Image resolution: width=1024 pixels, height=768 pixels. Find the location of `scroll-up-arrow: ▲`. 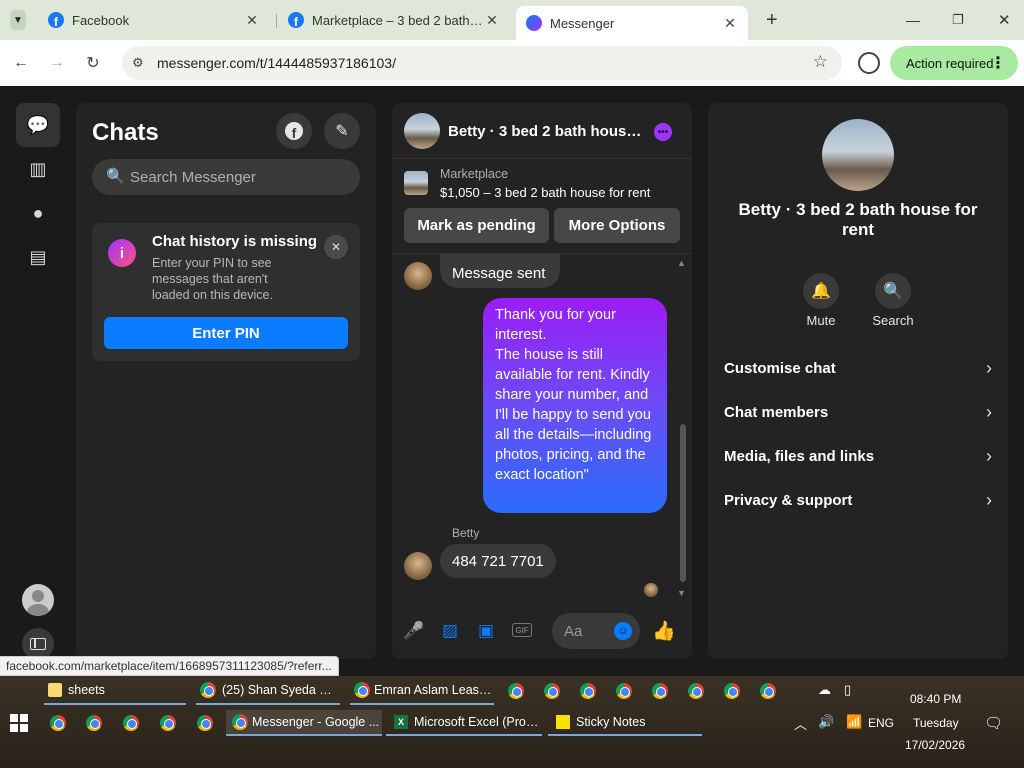

scroll-up-arrow: ▲ is located at coordinates (681, 263).